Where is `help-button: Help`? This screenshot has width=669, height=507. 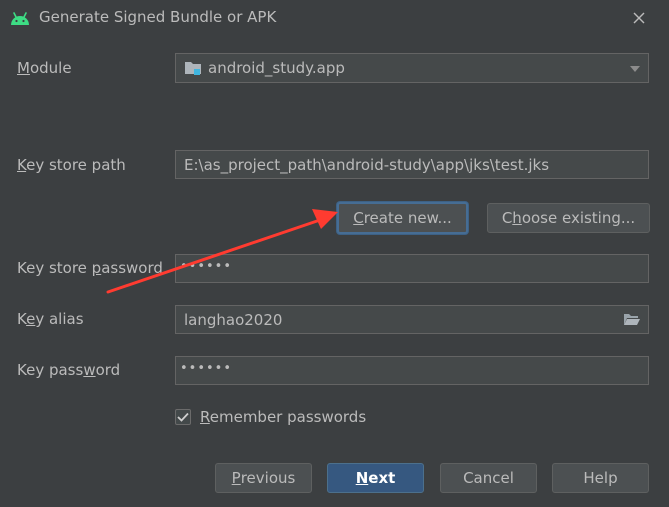 help-button: Help is located at coordinates (600, 478).